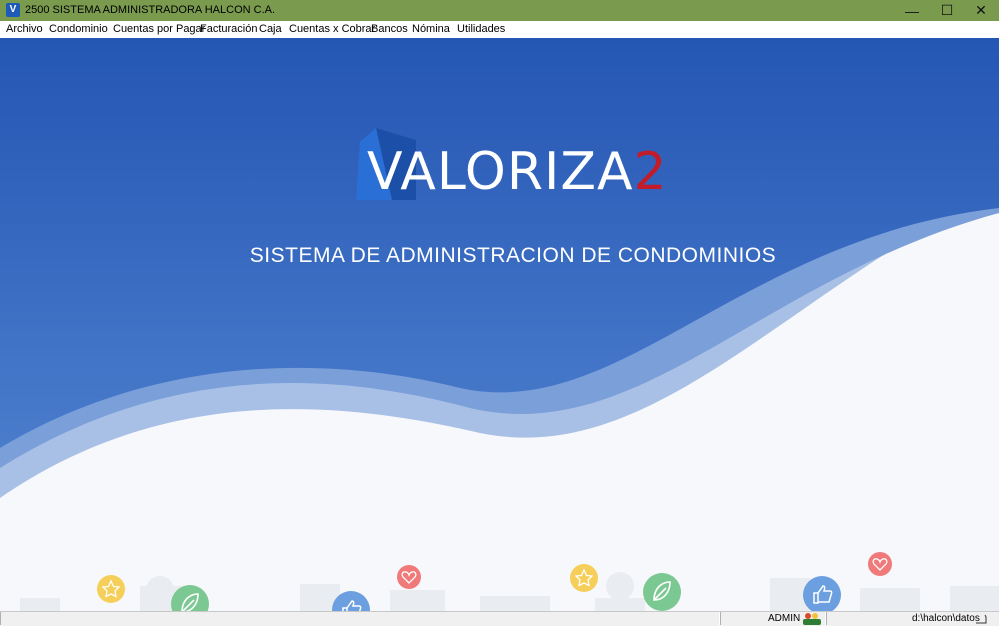  What do you see at coordinates (270, 29) in the screenshot?
I see `menu-caja: Caja` at bounding box center [270, 29].